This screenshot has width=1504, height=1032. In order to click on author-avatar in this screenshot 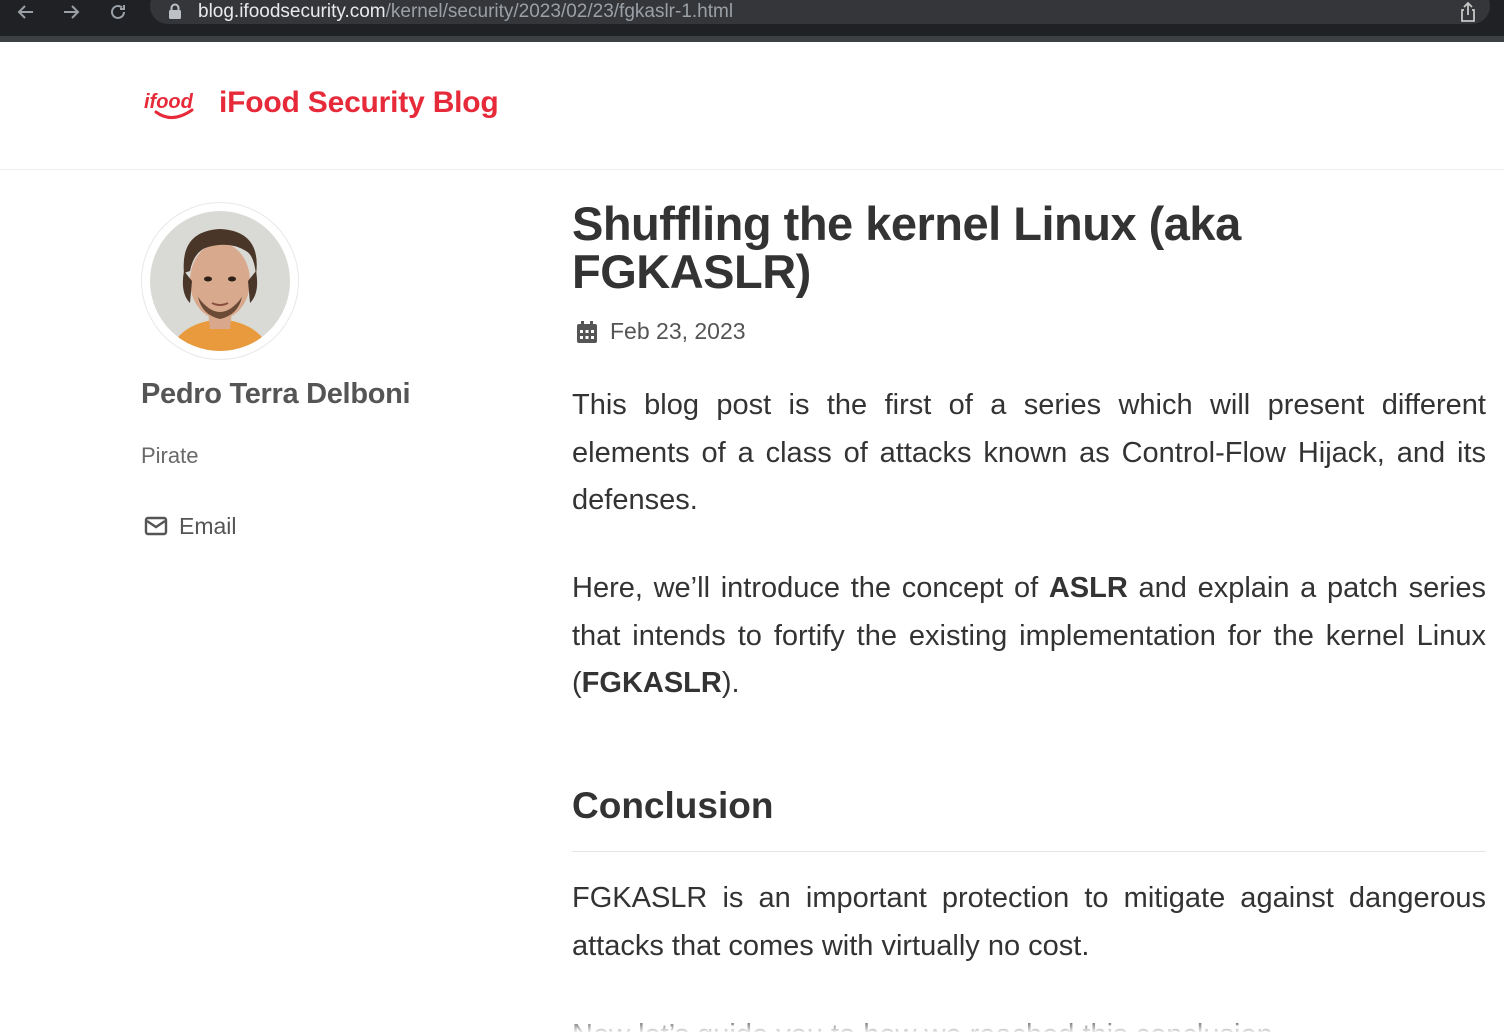, I will do `click(220, 281)`.